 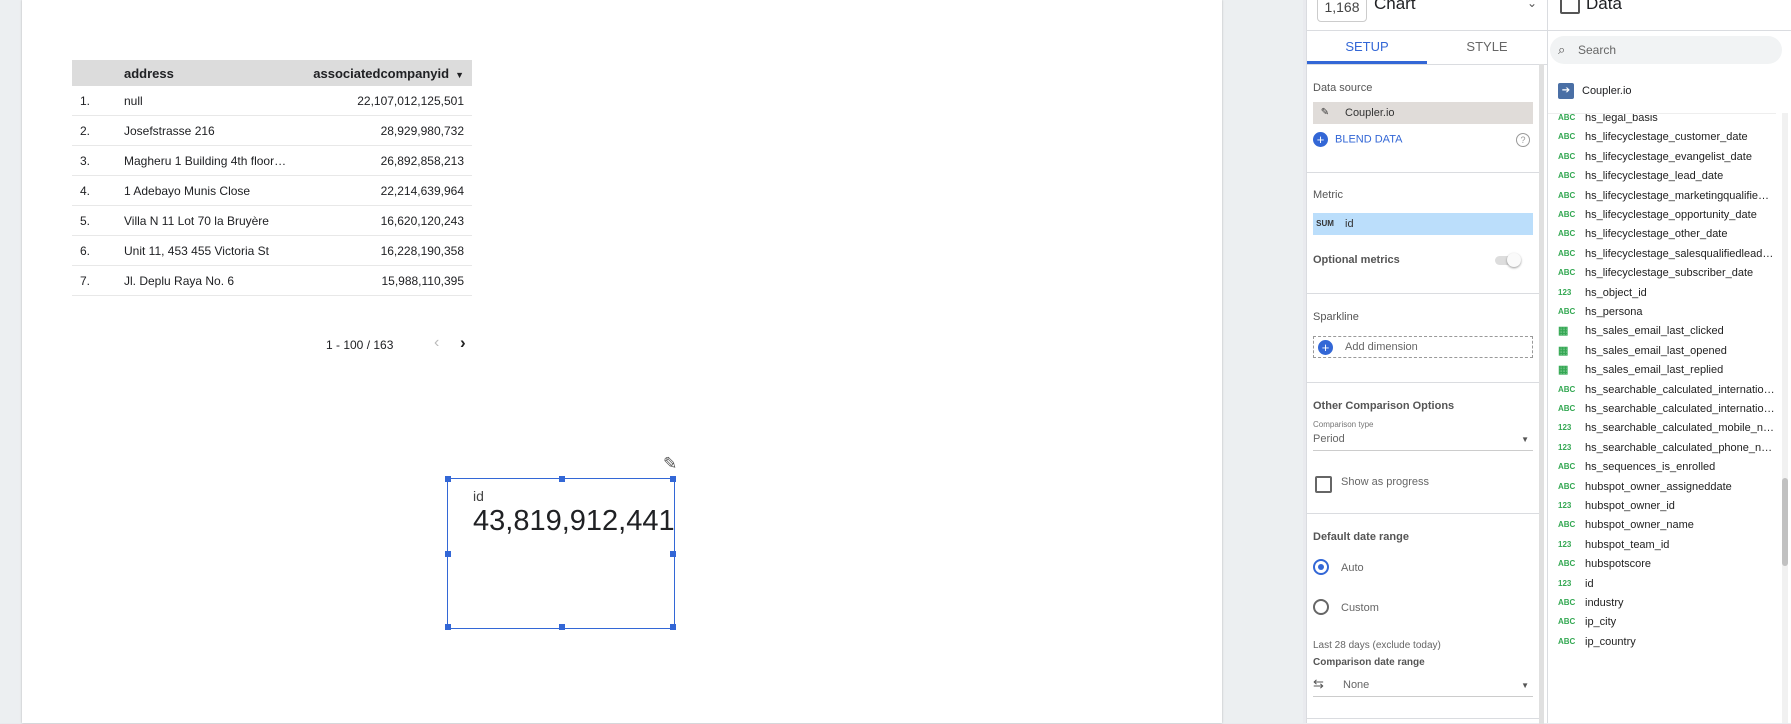 What do you see at coordinates (179, 280) in the screenshot?
I see `row-address: Jl. Deplu Raya No. 6` at bounding box center [179, 280].